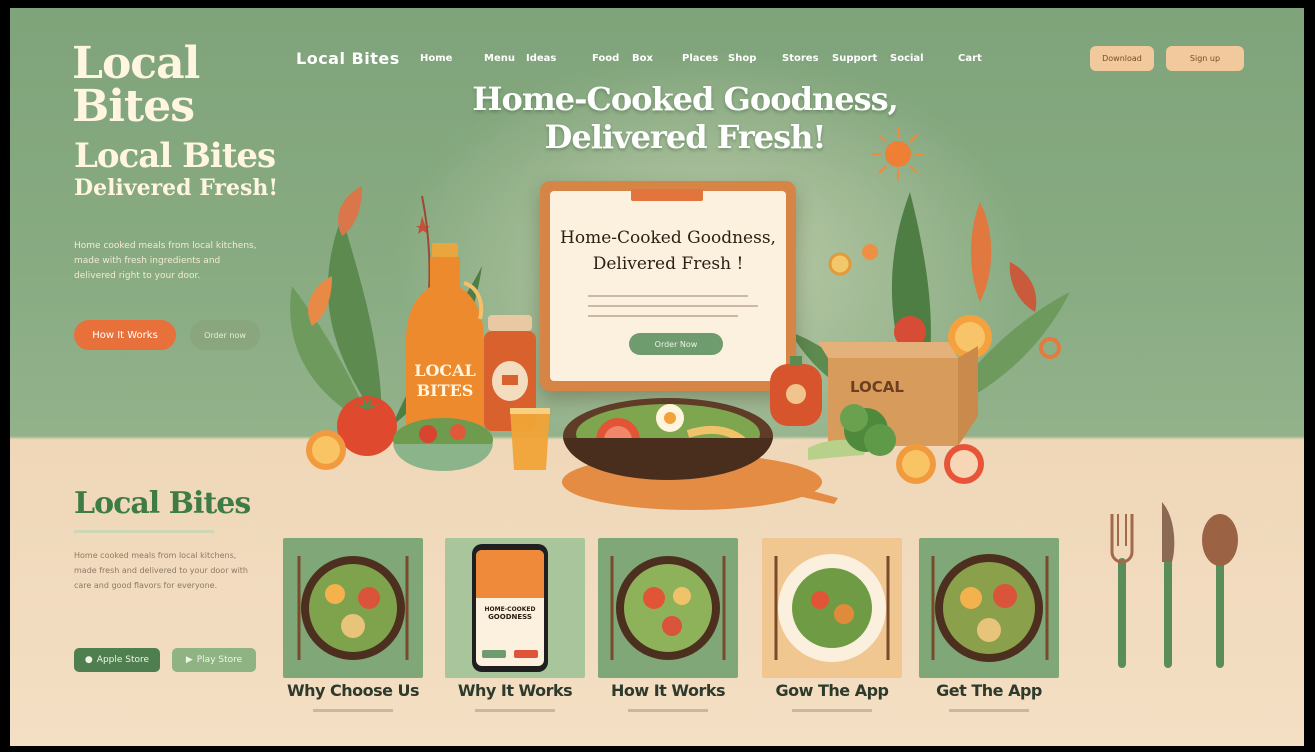  What do you see at coordinates (642, 58) in the screenshot?
I see `nav-item-box: Box` at bounding box center [642, 58].